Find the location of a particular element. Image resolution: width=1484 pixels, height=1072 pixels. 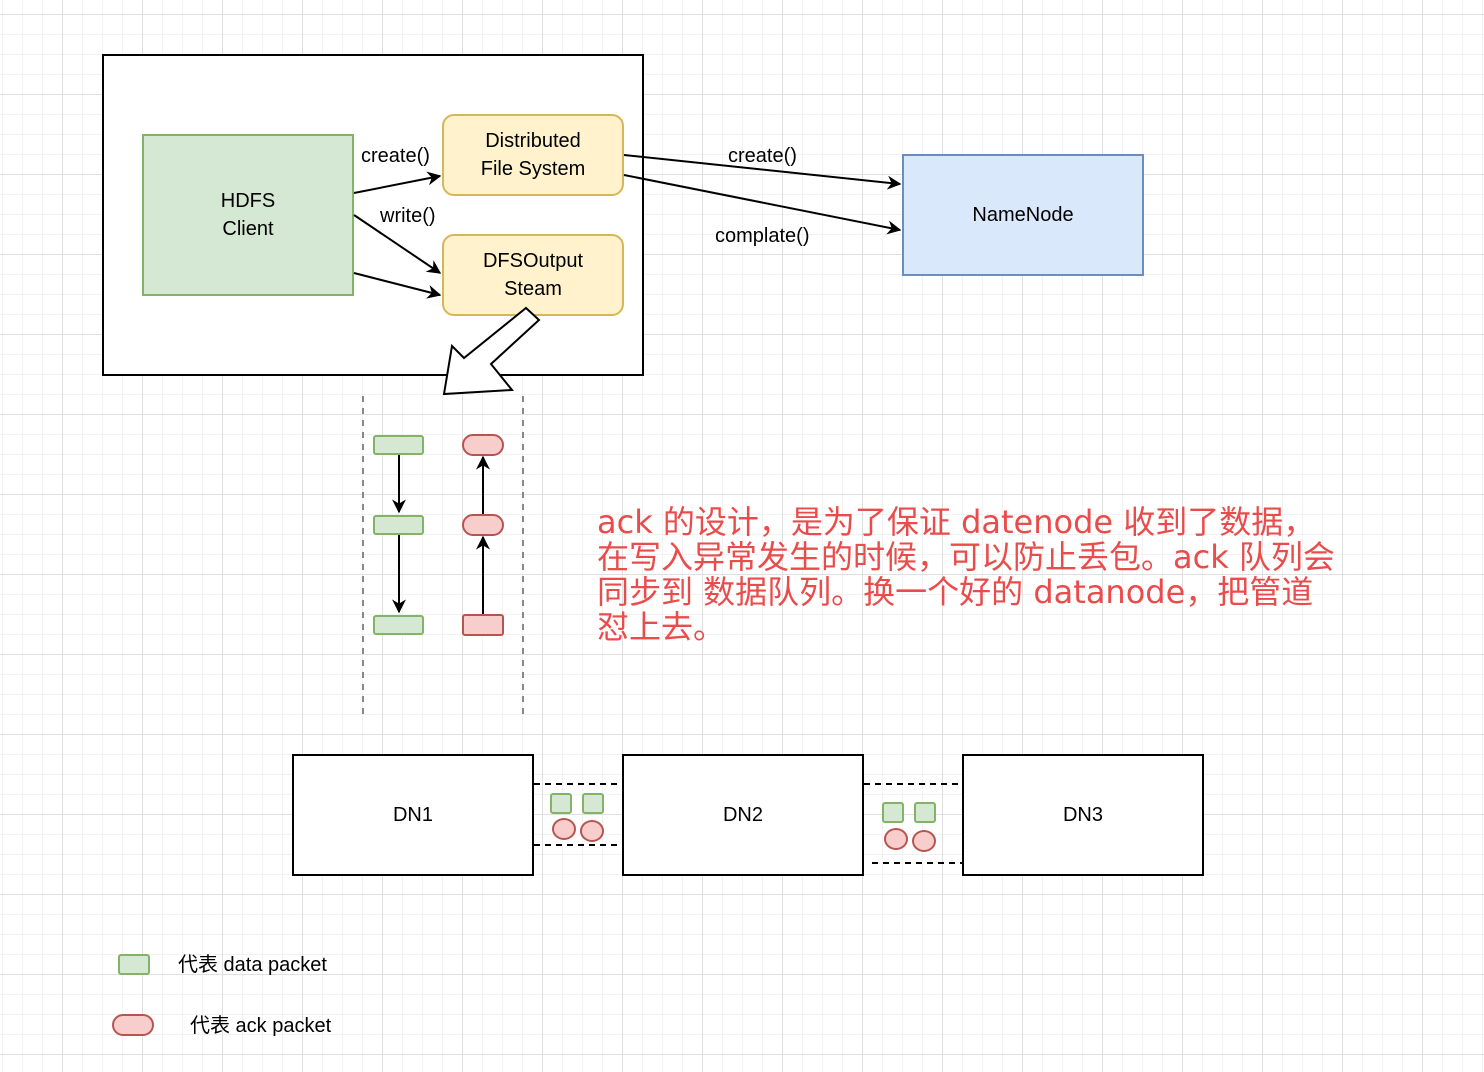

datanode-dn2: DN2 is located at coordinates (743, 815).